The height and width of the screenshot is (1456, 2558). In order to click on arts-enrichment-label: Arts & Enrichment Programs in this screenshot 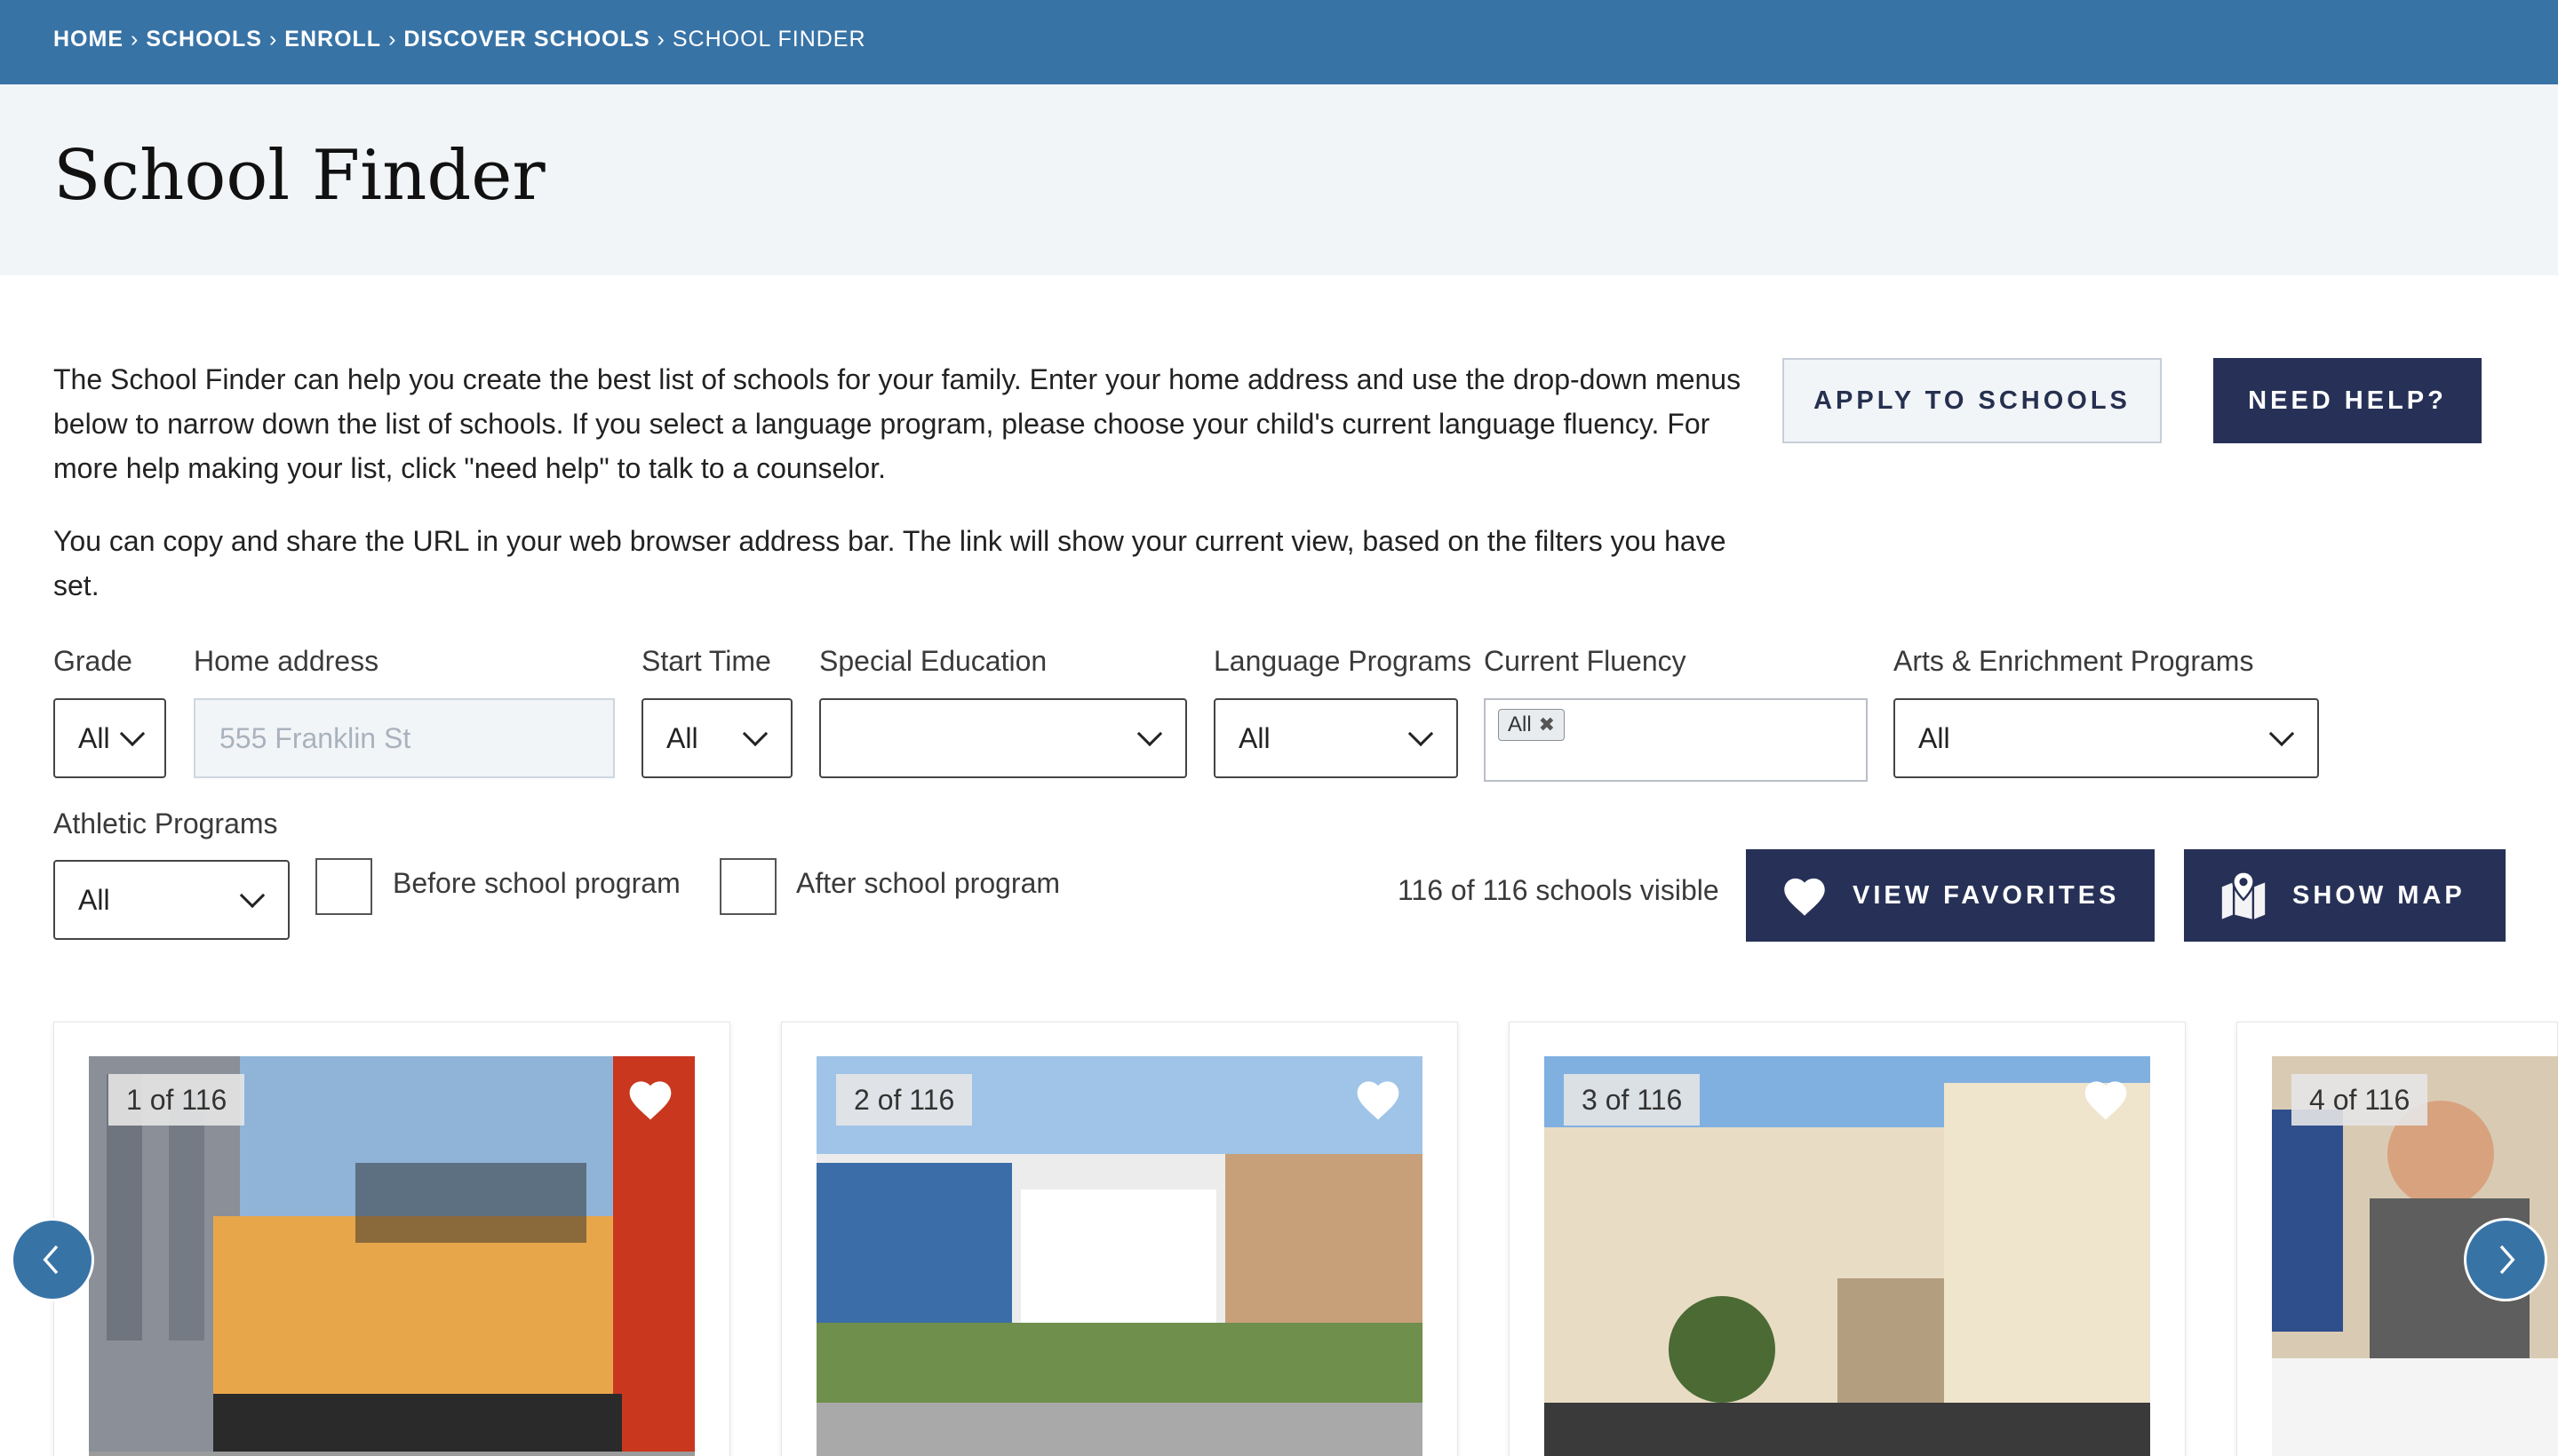, I will do `click(2073, 661)`.